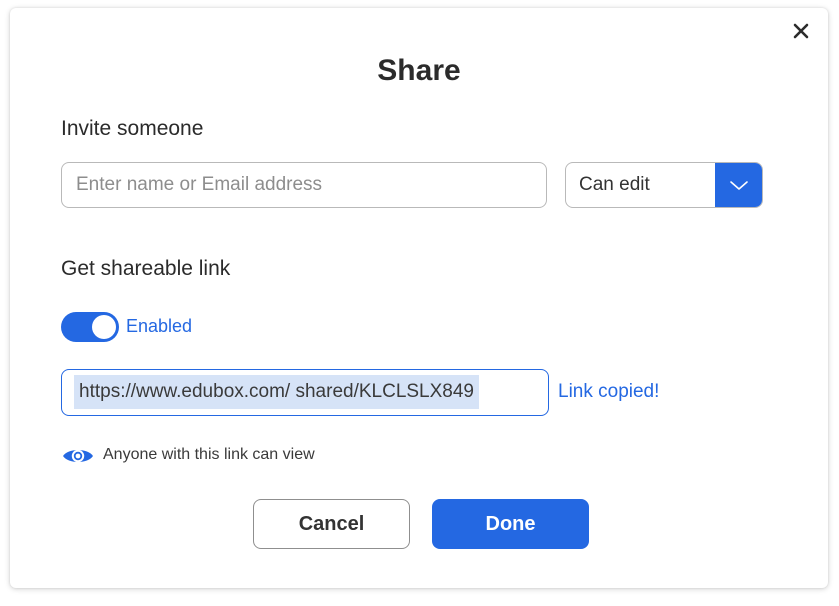  Describe the element at coordinates (146, 268) in the screenshot. I see `shareable-link-section-label: Get shareable link` at that location.